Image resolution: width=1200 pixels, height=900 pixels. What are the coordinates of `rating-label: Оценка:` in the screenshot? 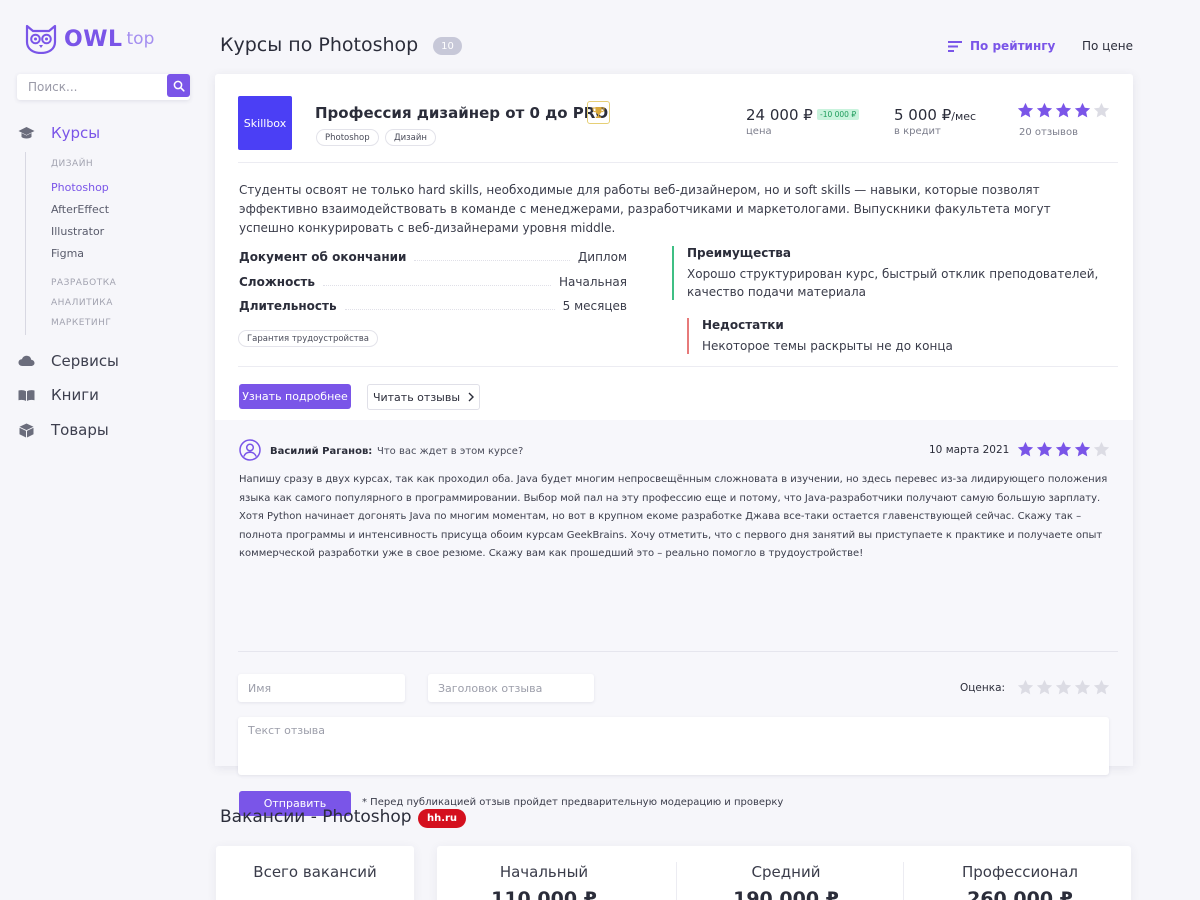 It's located at (983, 688).